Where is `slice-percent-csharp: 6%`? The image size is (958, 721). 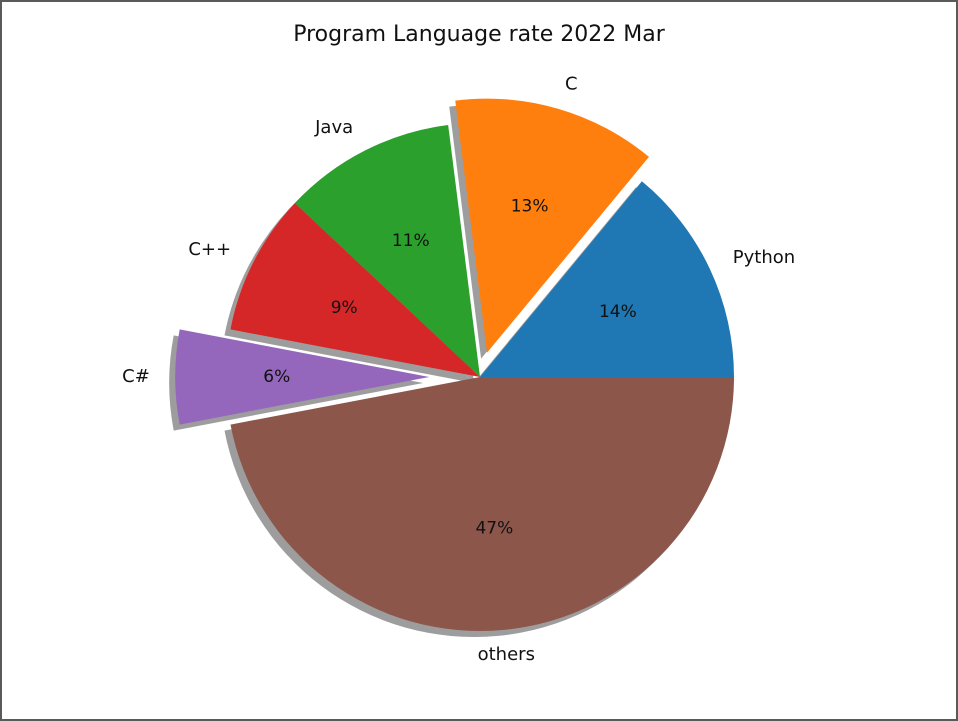 slice-percent-csharp: 6% is located at coordinates (276, 377).